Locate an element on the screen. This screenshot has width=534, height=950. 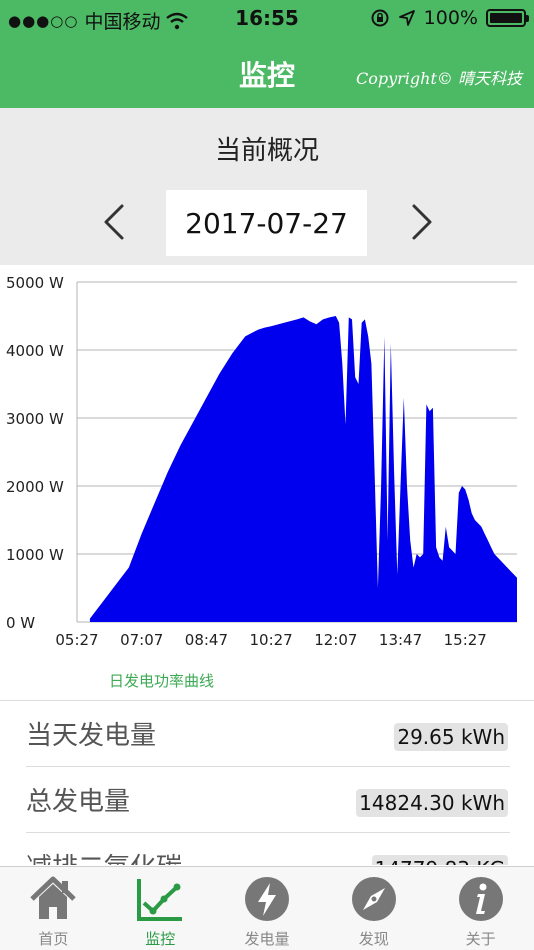
tab-label: 首页 is located at coordinates (53, 939).